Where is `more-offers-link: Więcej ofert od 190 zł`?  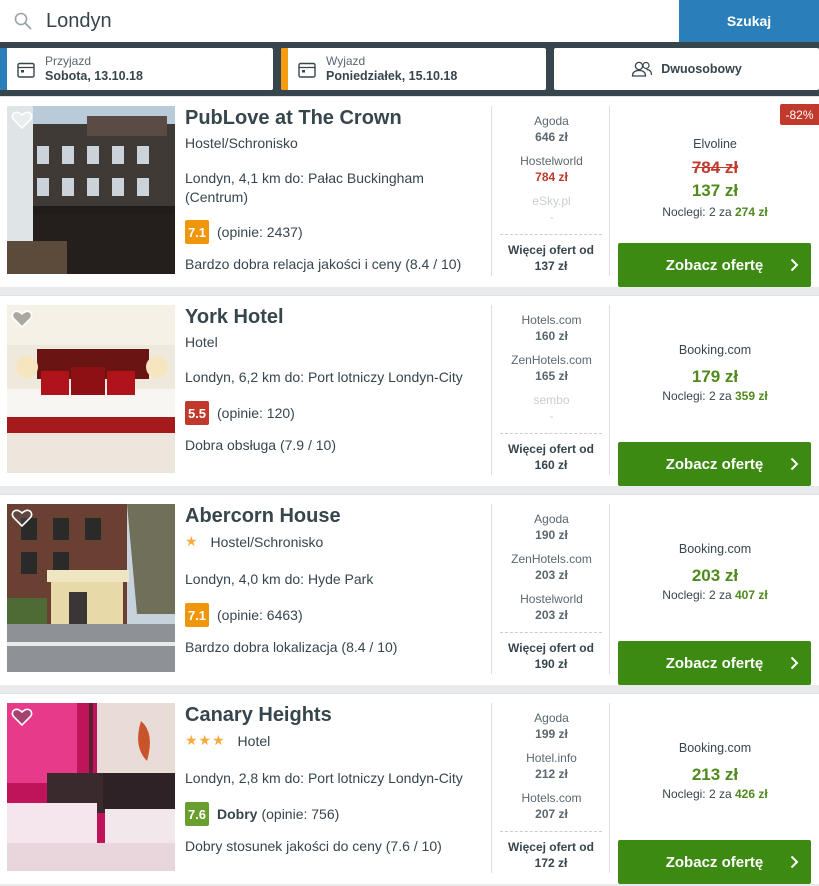 more-offers-link: Więcej ofert od 190 zł is located at coordinates (551, 652).